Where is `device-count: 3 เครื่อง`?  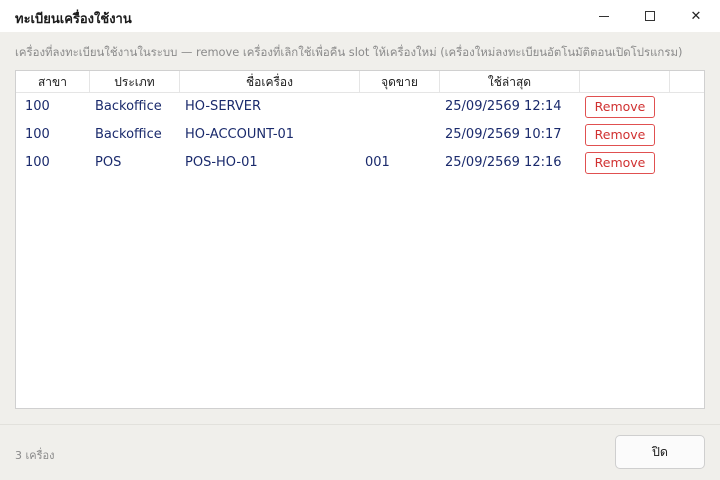
device-count: 3 เครื่อง is located at coordinates (35, 455).